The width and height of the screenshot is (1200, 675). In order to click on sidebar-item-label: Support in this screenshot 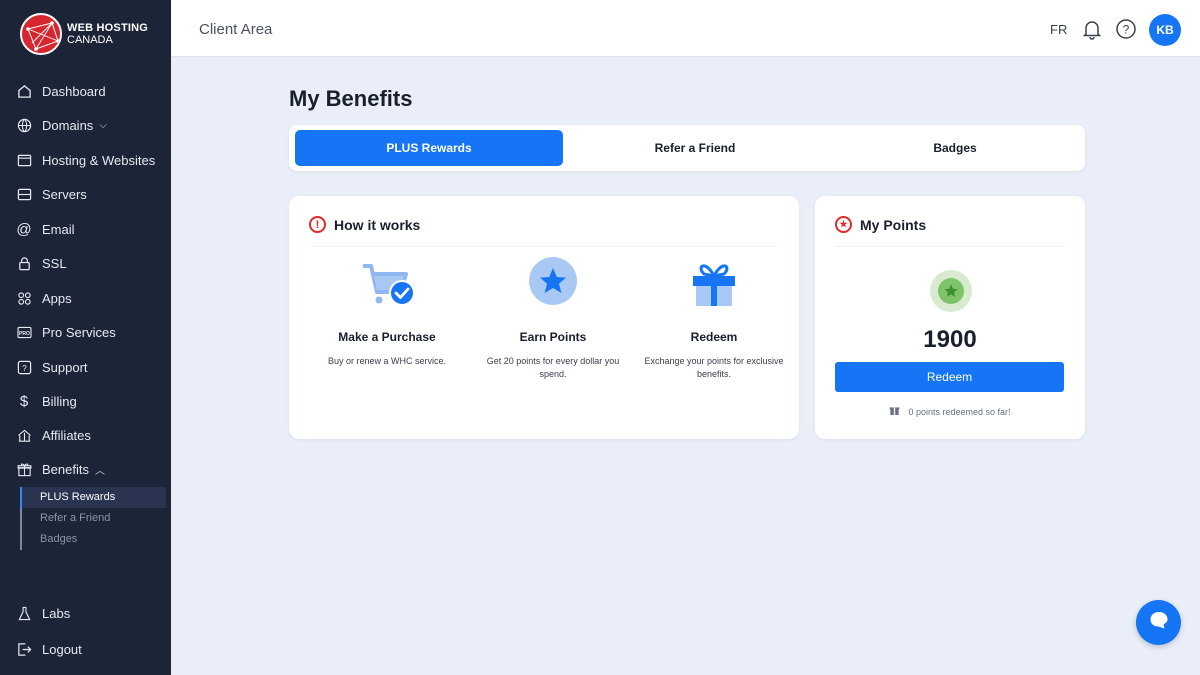, I will do `click(65, 367)`.